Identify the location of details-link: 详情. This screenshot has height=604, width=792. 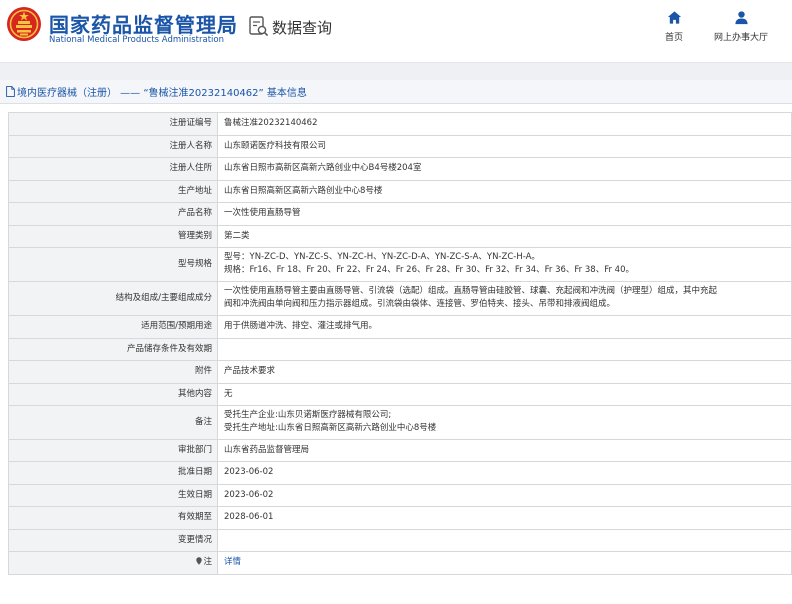
(504, 562).